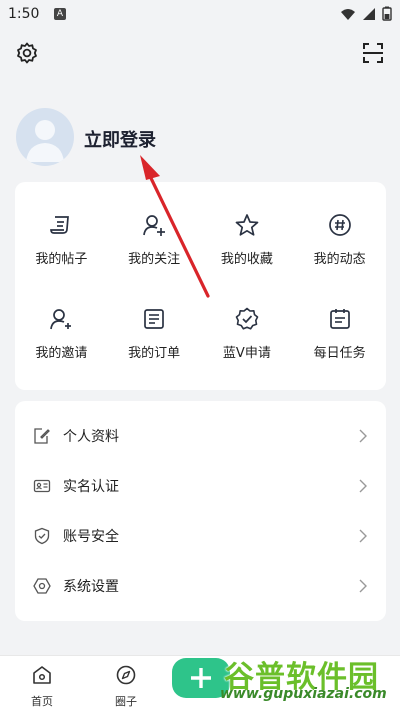 This screenshot has width=400, height=712. I want to click on home-icon, so click(42, 675).